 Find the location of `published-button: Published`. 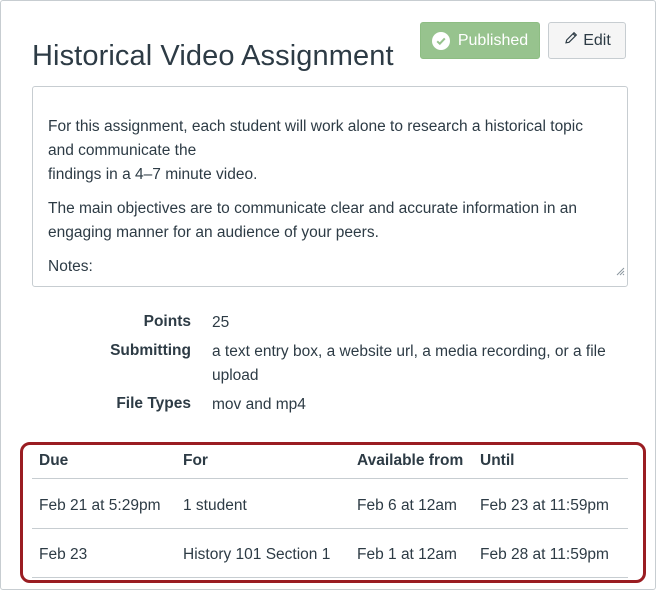

published-button: Published is located at coordinates (480, 40).